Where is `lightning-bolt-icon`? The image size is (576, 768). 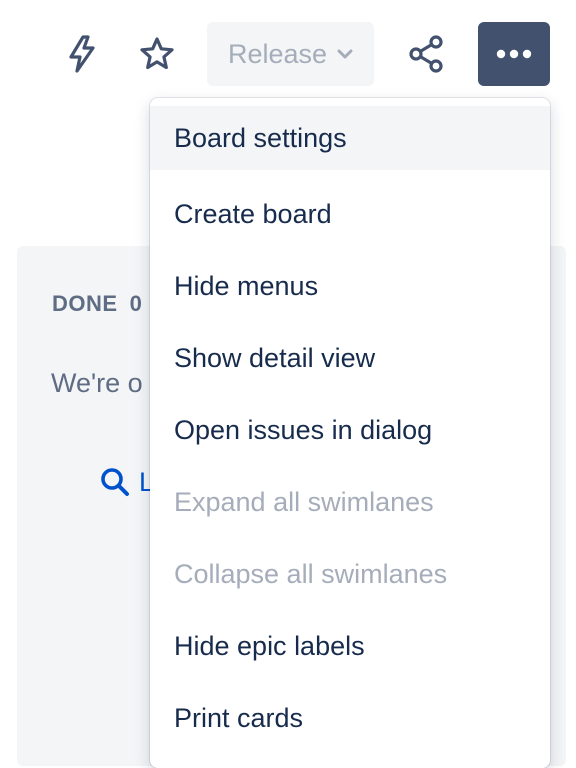
lightning-bolt-icon is located at coordinates (82, 54).